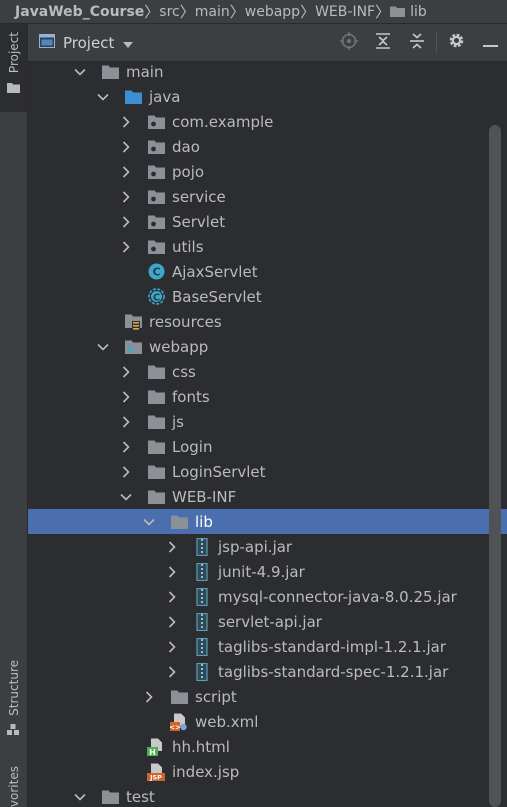 The height and width of the screenshot is (807, 507). Describe the element at coordinates (13, 786) in the screenshot. I see `favorites-tool-tab: Favorites` at that location.